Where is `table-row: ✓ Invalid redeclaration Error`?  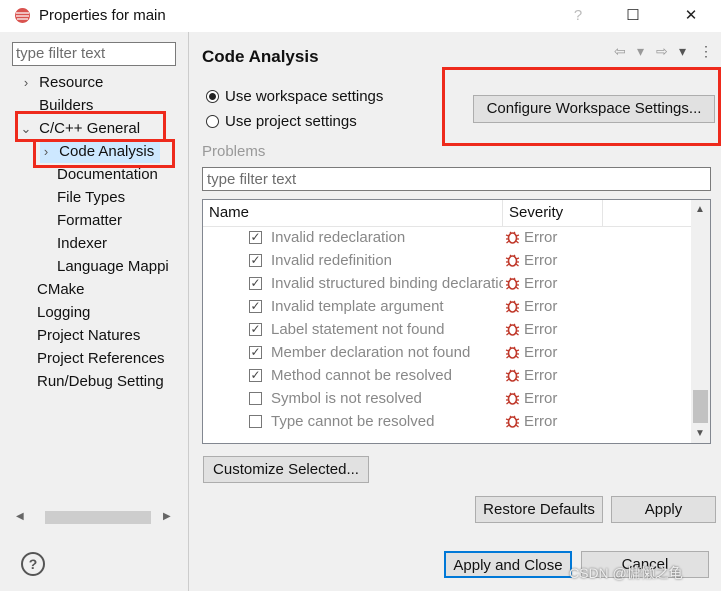 table-row: ✓ Invalid redeclaration Error is located at coordinates (447, 237).